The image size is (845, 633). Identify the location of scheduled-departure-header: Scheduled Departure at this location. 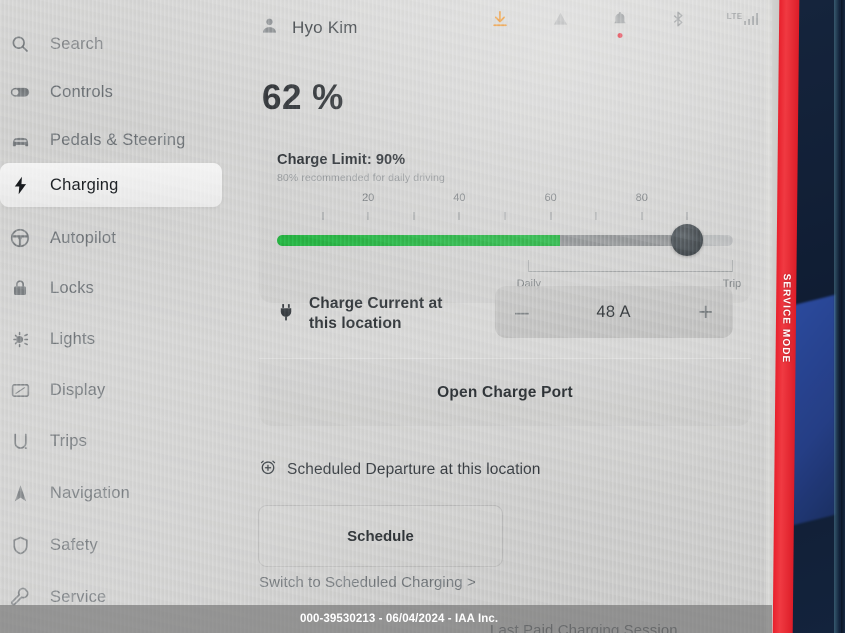
(399, 469).